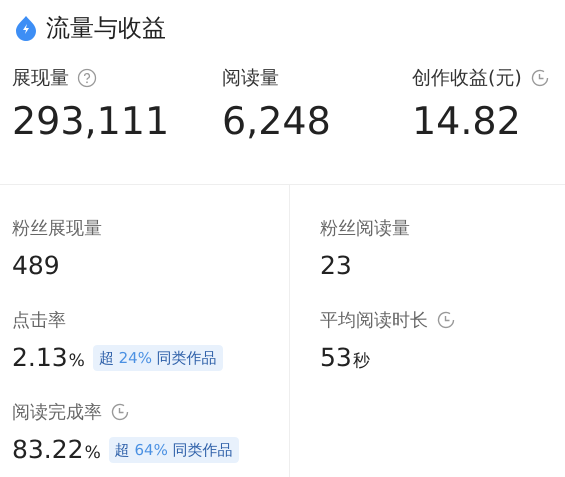 This screenshot has height=477, width=565. Describe the element at coordinates (365, 228) in the screenshot. I see `metric-label: 粉丝阅读量` at that location.